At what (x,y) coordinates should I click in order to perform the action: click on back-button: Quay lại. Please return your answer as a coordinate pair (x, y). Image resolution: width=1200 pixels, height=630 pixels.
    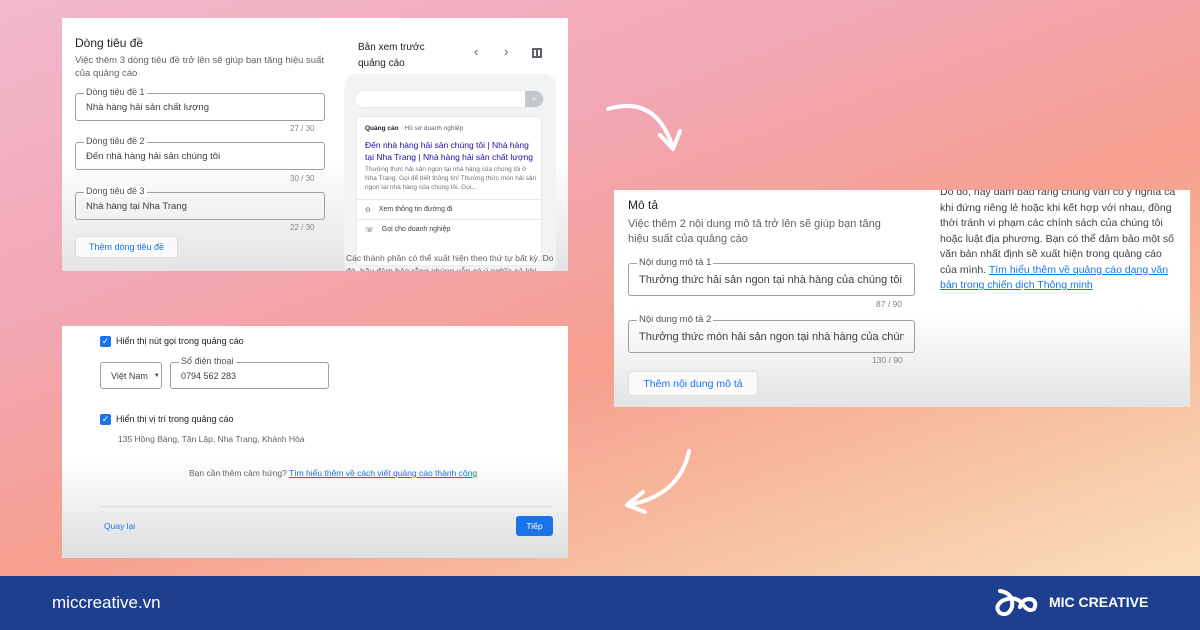
    Looking at the image, I should click on (119, 526).